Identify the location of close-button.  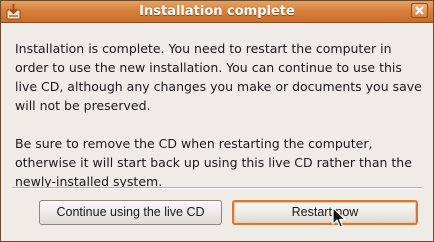
(419, 10).